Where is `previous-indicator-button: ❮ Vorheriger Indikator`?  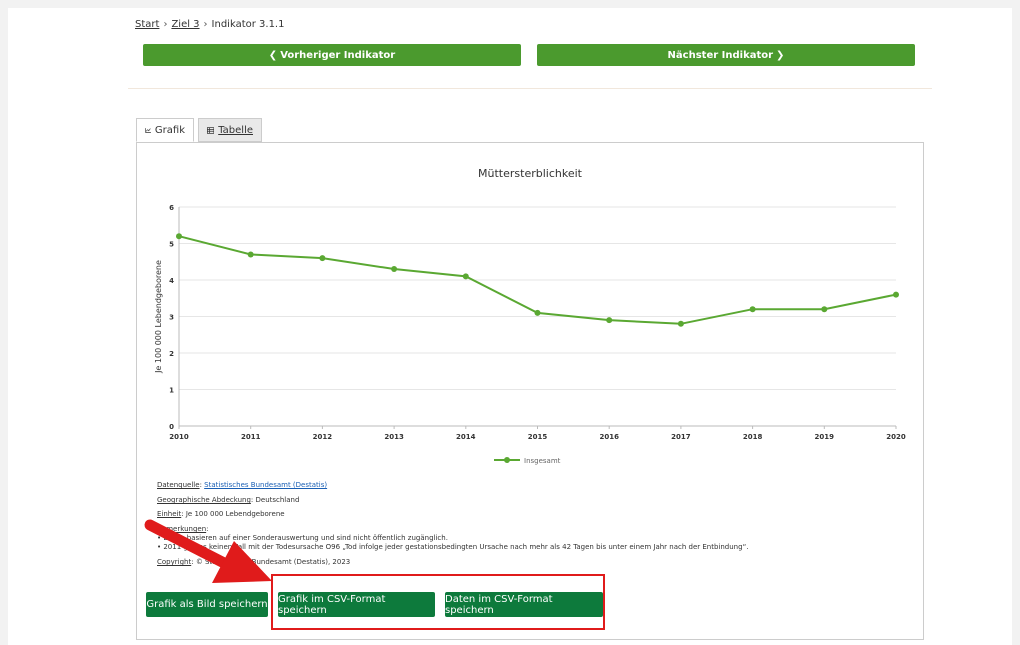 previous-indicator-button: ❮ Vorheriger Indikator is located at coordinates (332, 55).